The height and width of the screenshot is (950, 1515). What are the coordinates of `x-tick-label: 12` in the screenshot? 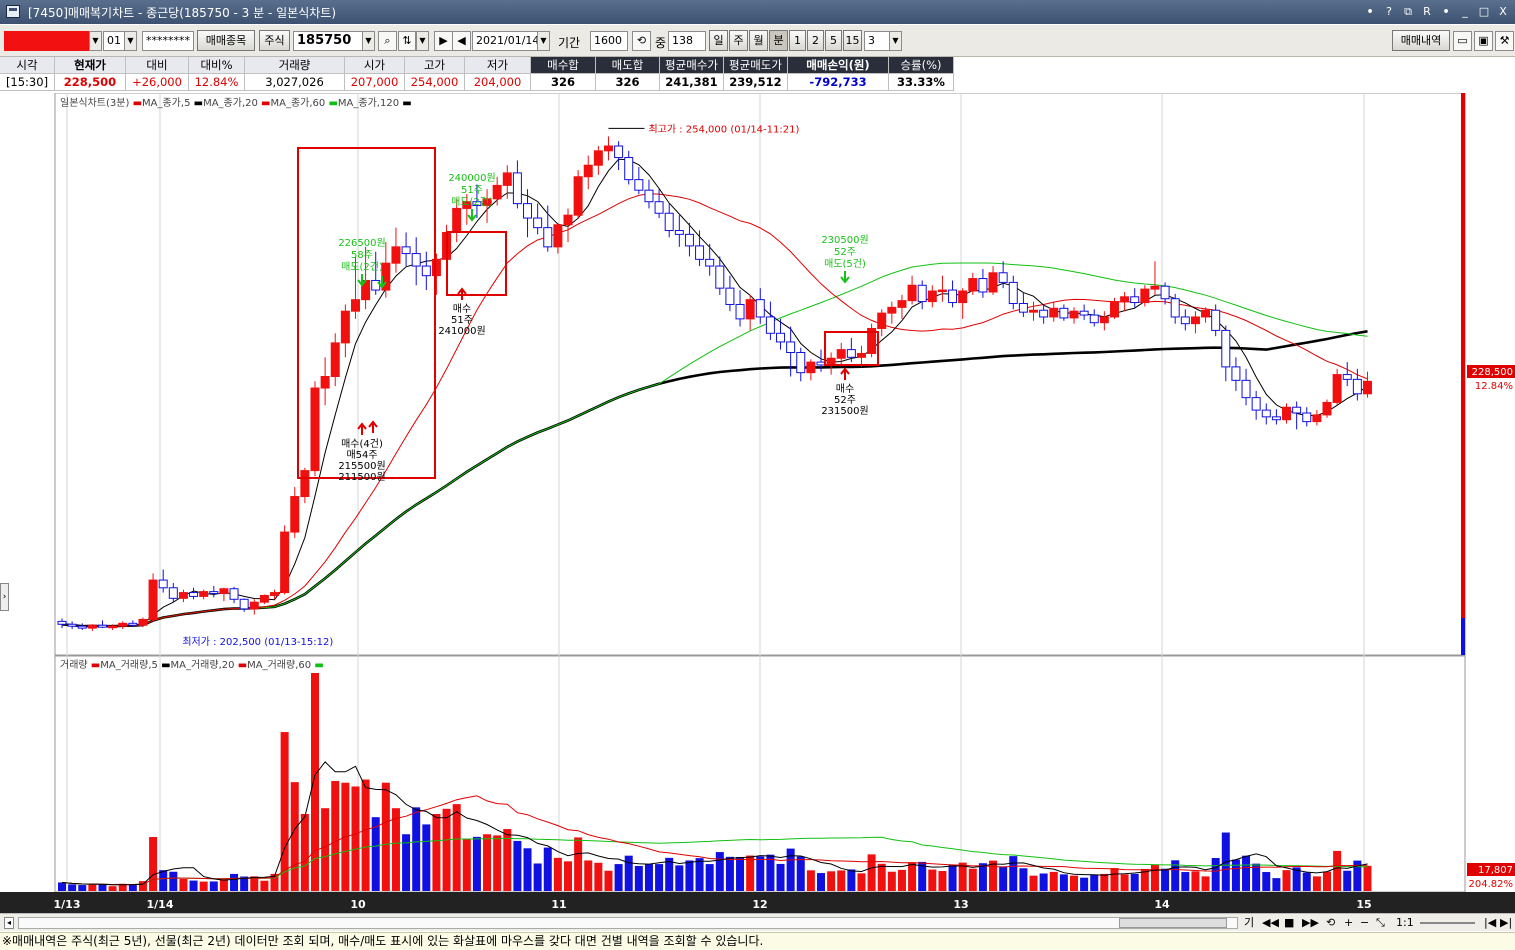 It's located at (759, 904).